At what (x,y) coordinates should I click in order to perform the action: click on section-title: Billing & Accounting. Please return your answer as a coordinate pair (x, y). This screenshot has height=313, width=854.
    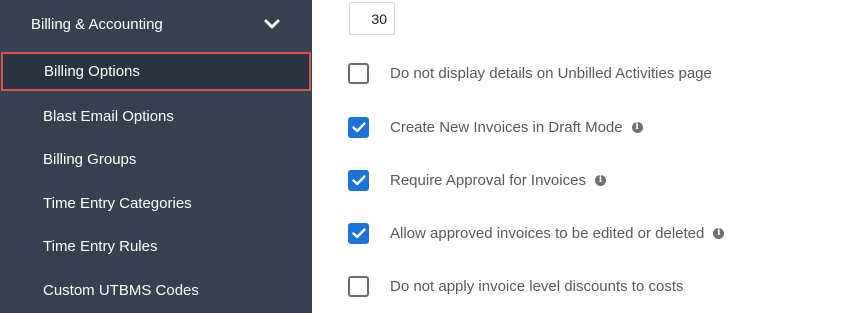
    Looking at the image, I should click on (97, 24).